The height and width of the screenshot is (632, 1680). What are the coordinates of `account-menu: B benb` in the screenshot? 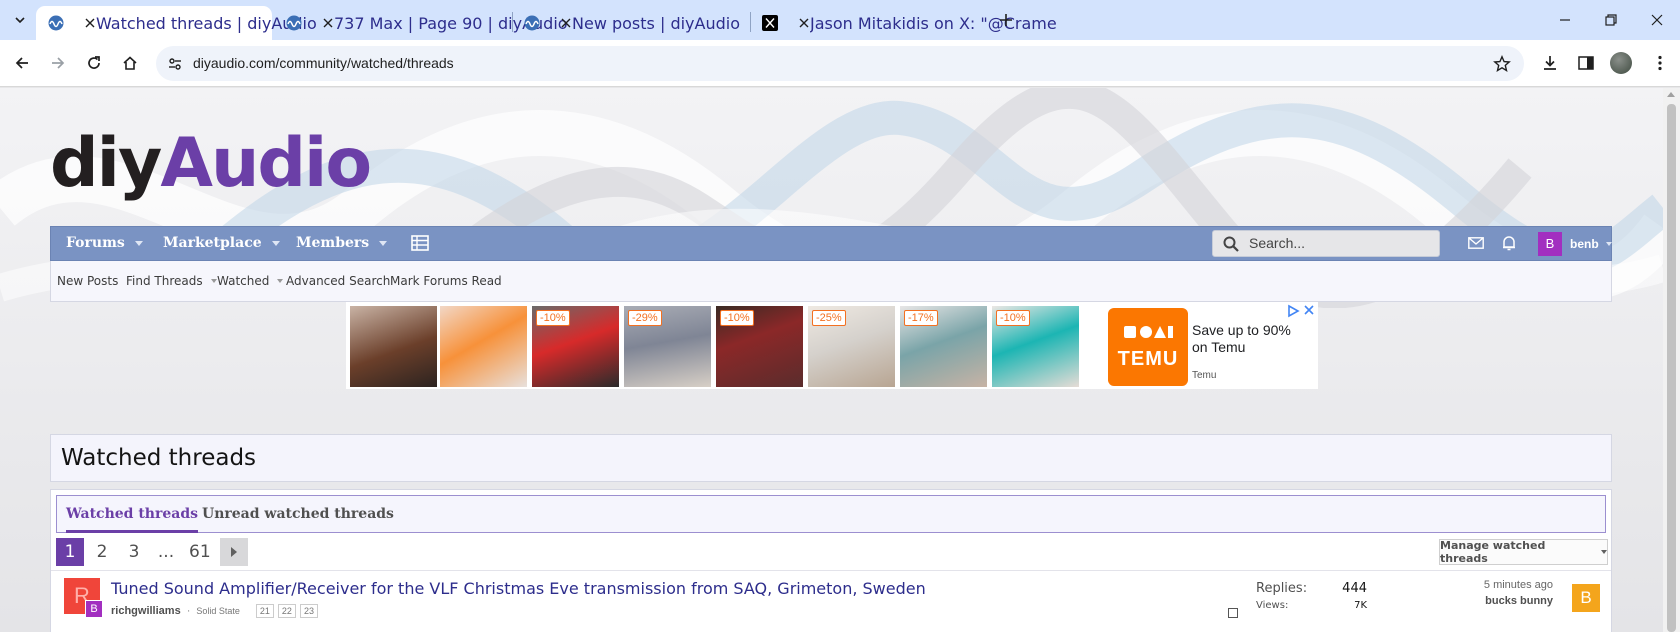 It's located at (1575, 243).